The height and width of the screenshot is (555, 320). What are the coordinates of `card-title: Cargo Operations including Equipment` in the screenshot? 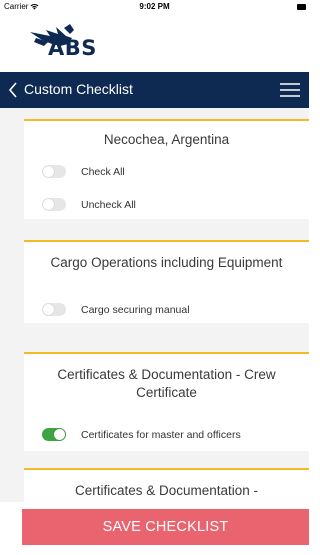 It's located at (166, 262).